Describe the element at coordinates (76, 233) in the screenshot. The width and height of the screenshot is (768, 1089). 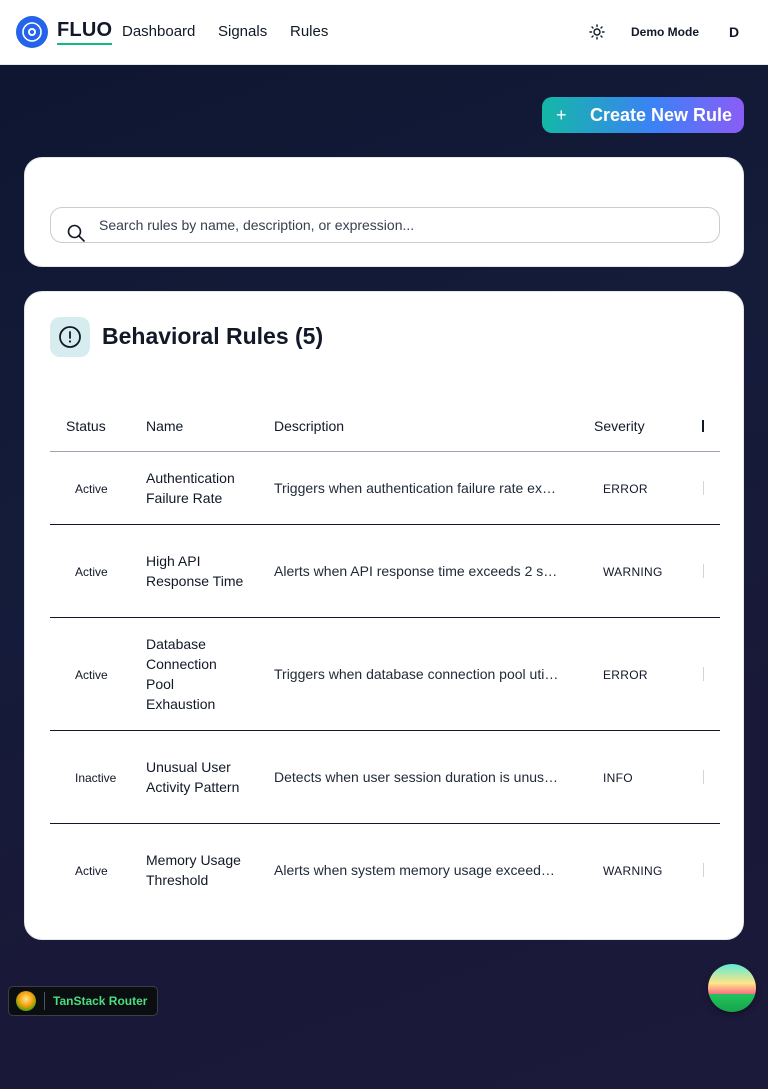
I see `search-icon` at that location.